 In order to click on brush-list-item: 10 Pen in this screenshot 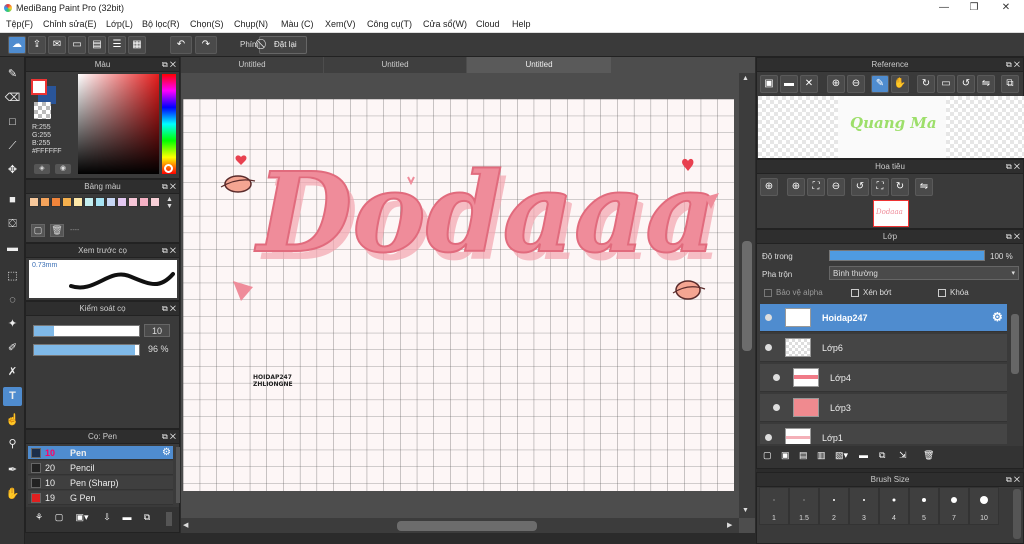, I will do `click(100, 453)`.